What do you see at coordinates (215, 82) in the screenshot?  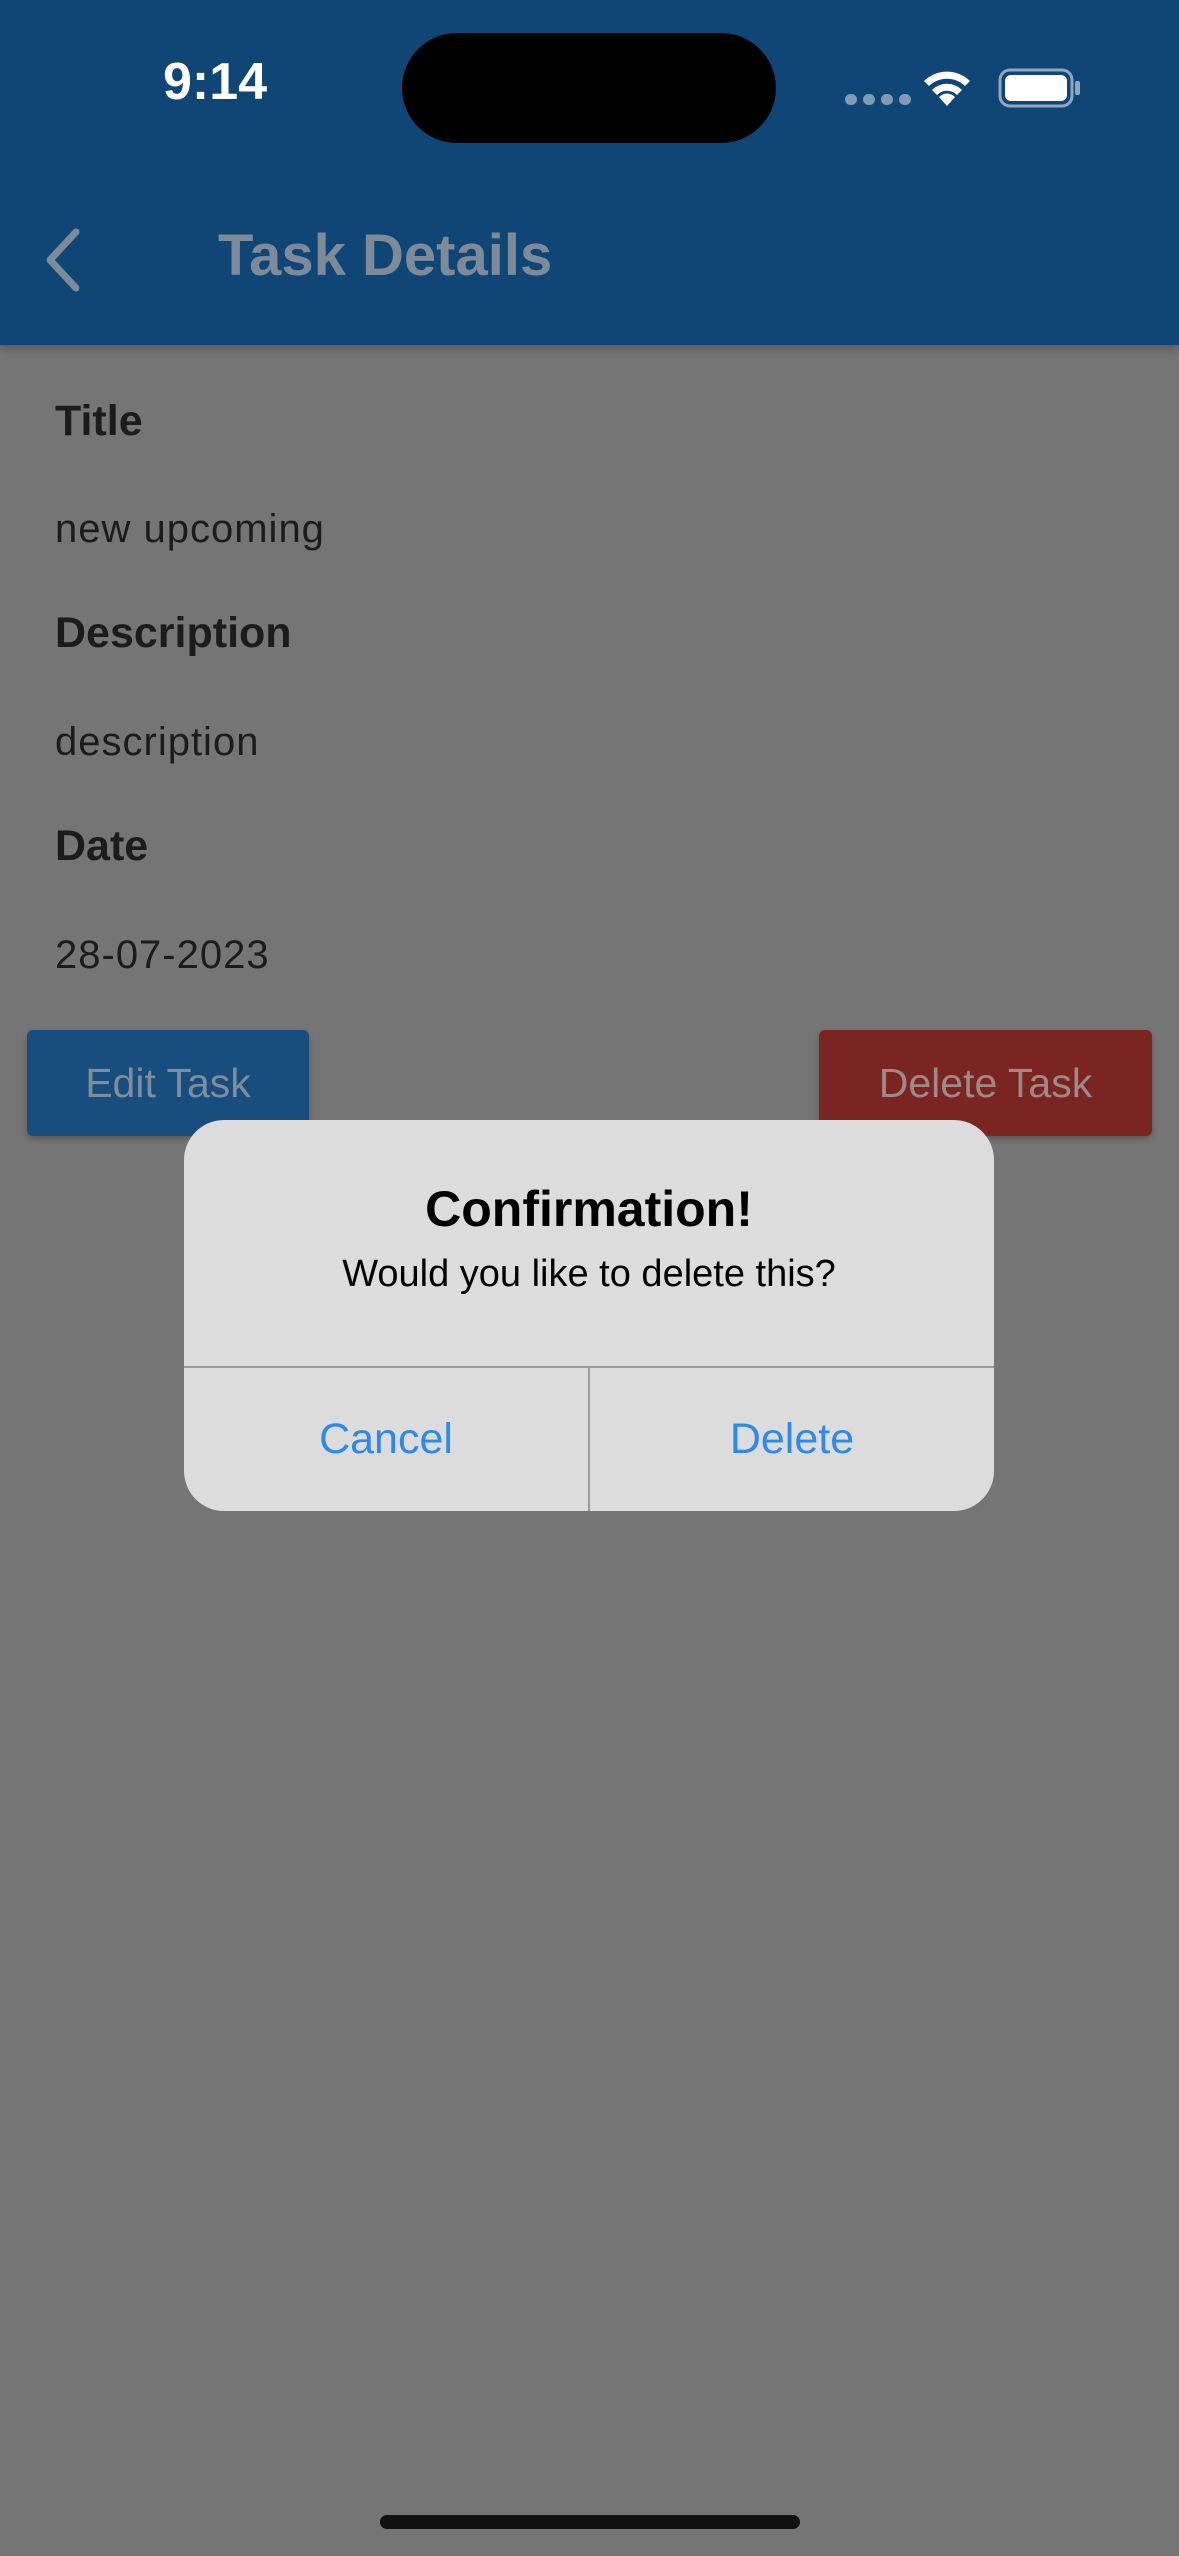 I see `status-time: 9:14` at bounding box center [215, 82].